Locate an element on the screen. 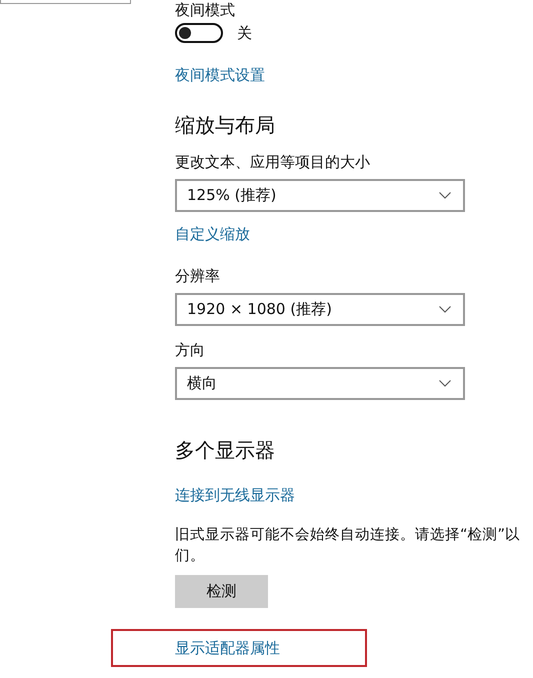  dropdown: 横向 is located at coordinates (320, 383).